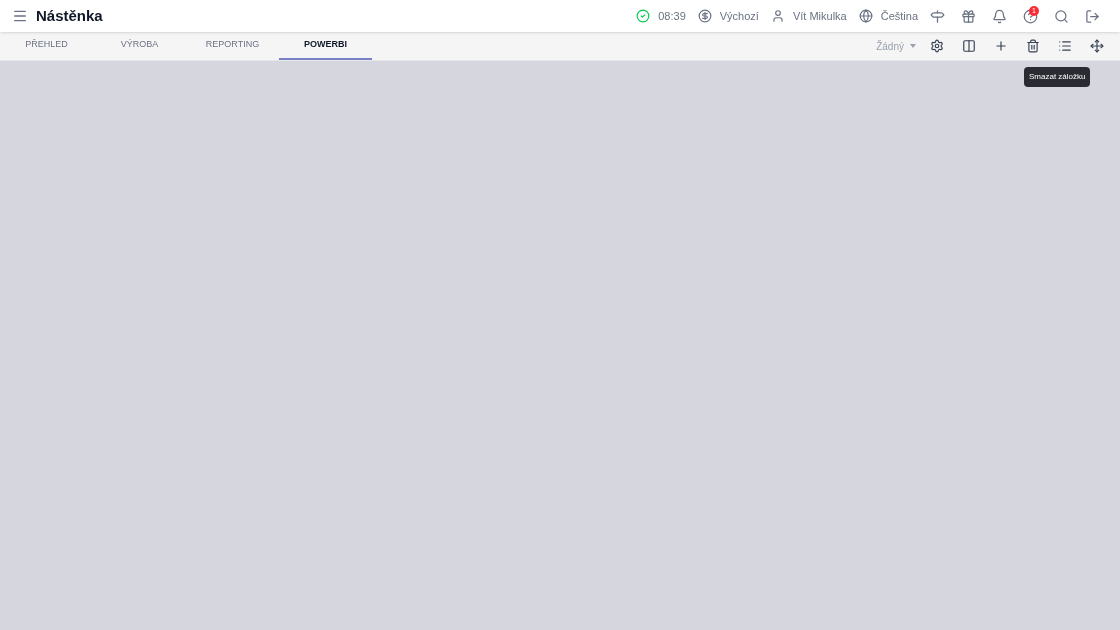  What do you see at coordinates (913, 46) in the screenshot?
I see `caret-icon` at bounding box center [913, 46].